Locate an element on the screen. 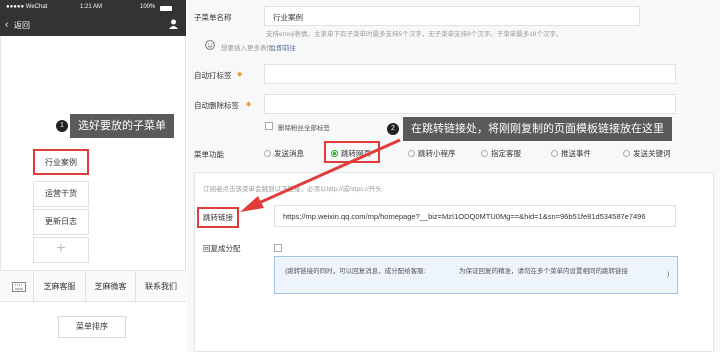  option-assign-service: 指定客服 is located at coordinates (501, 153).